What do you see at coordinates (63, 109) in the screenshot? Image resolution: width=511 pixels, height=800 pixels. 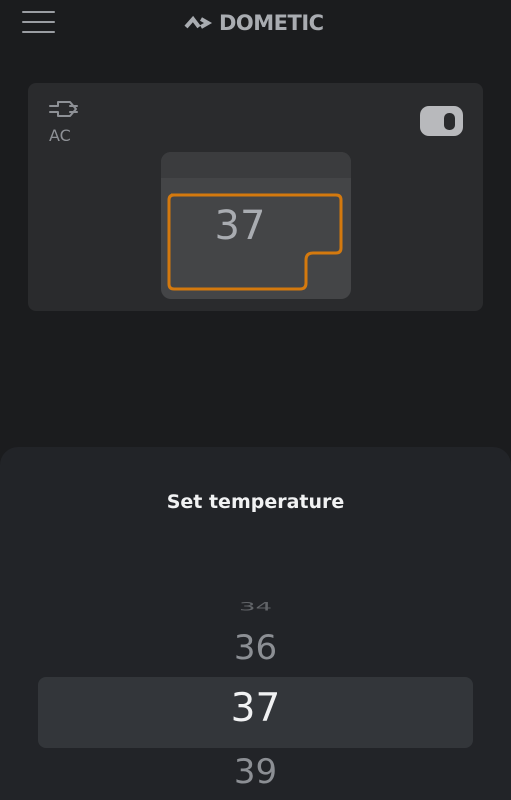 I see `plug-icon` at bounding box center [63, 109].